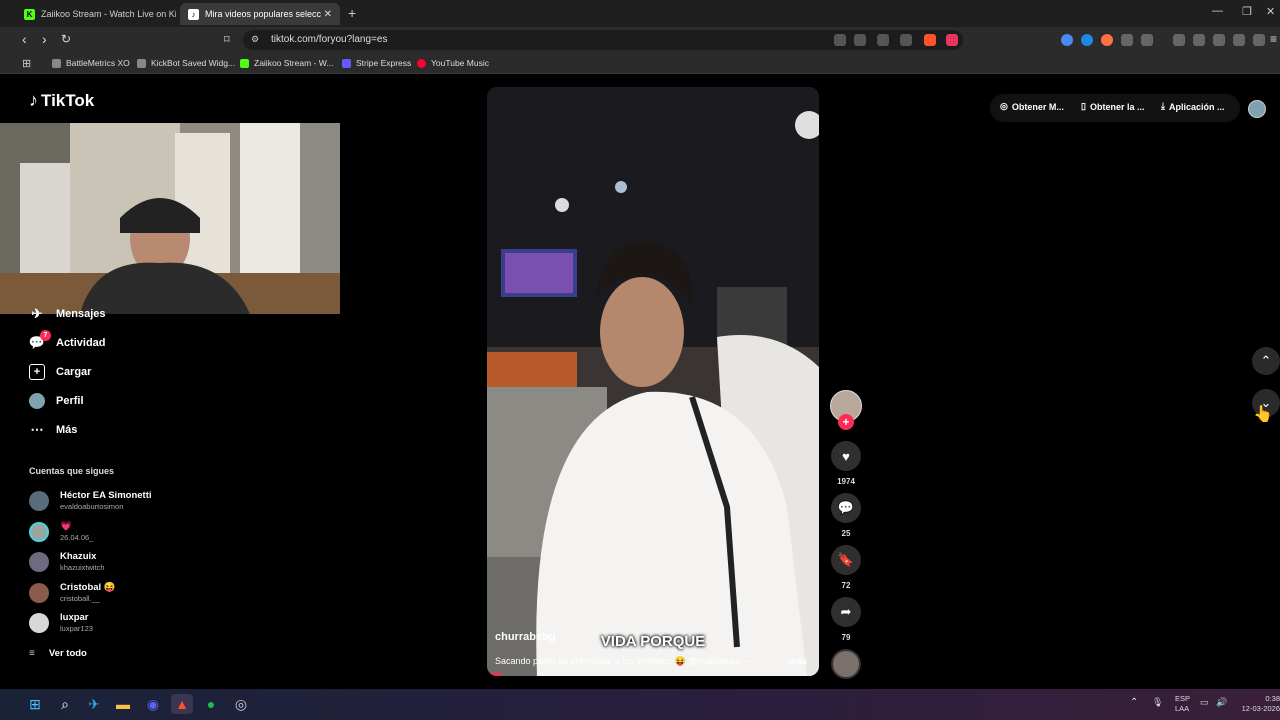 Image resolution: width=1280 pixels, height=720 pixels. What do you see at coordinates (1157, 702) in the screenshot?
I see `microphone-icon: 🎙` at bounding box center [1157, 702].